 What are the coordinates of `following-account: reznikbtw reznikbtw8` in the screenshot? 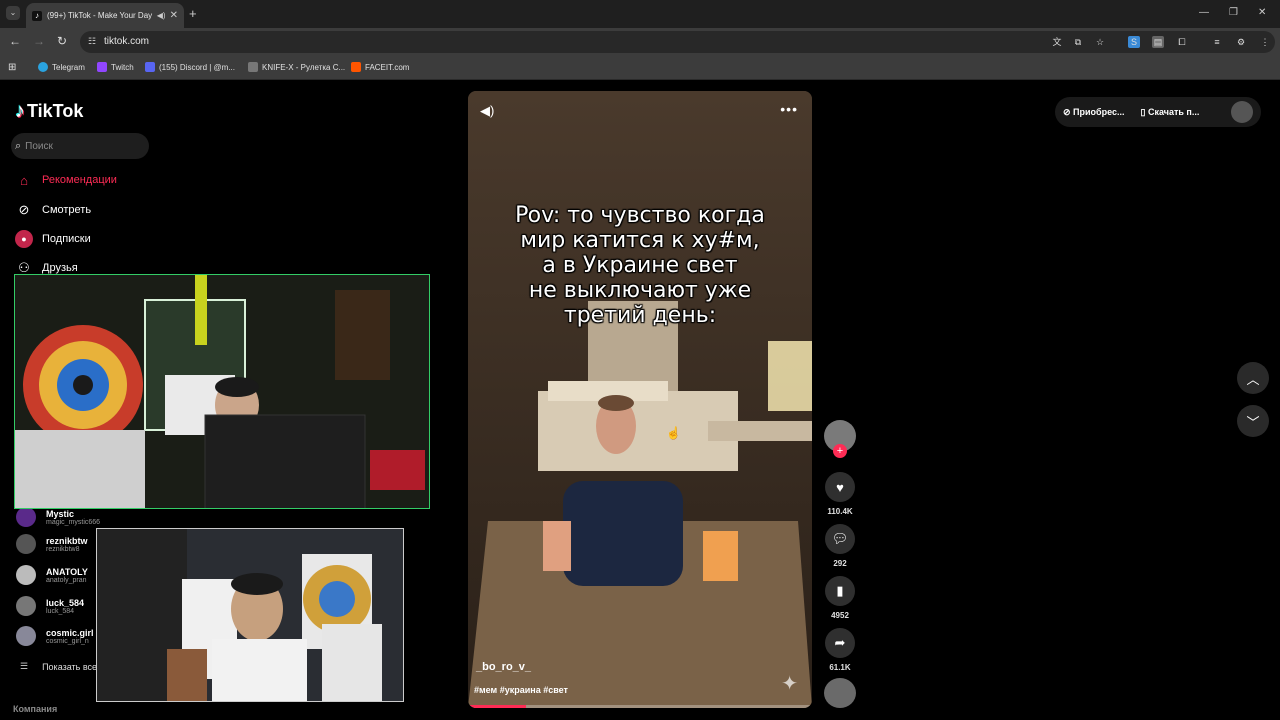 It's located at (52, 544).